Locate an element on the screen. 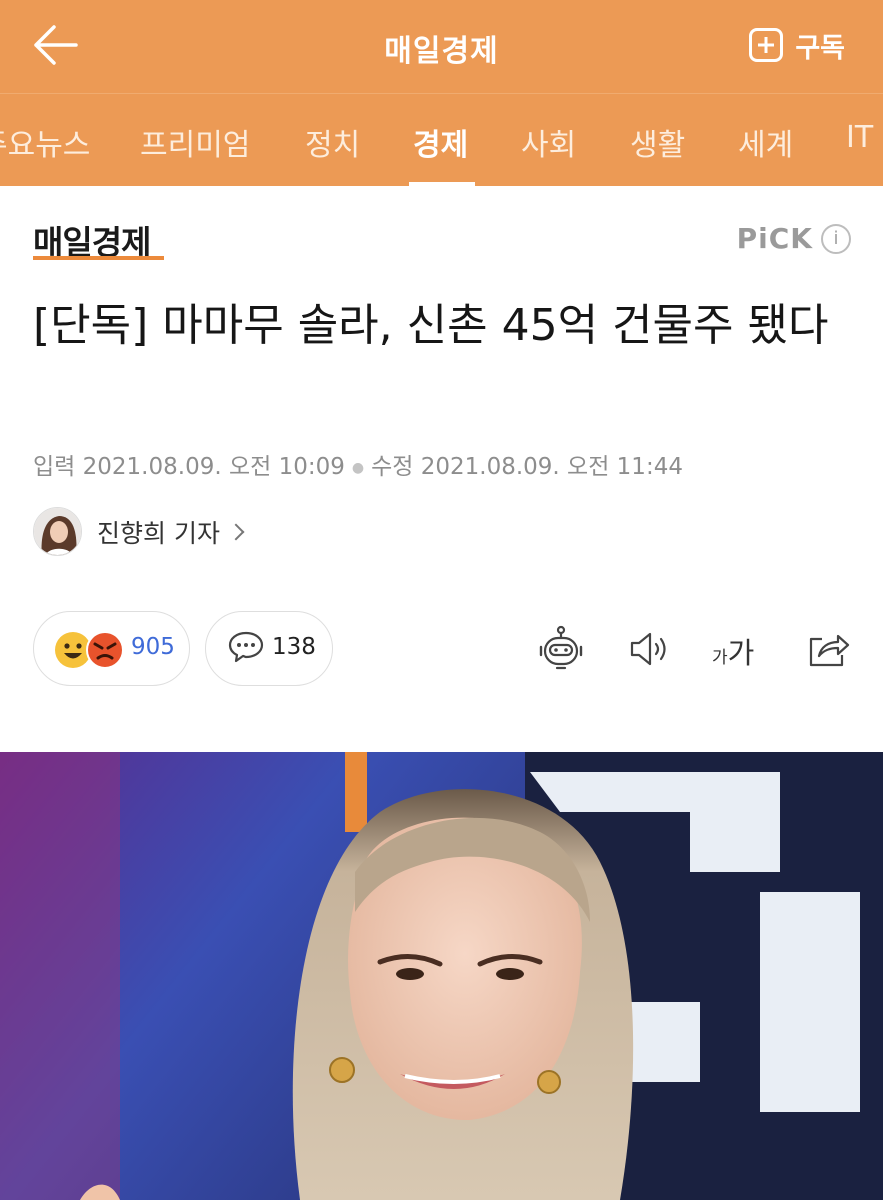  tab-it: IT is located at coordinates (859, 137).